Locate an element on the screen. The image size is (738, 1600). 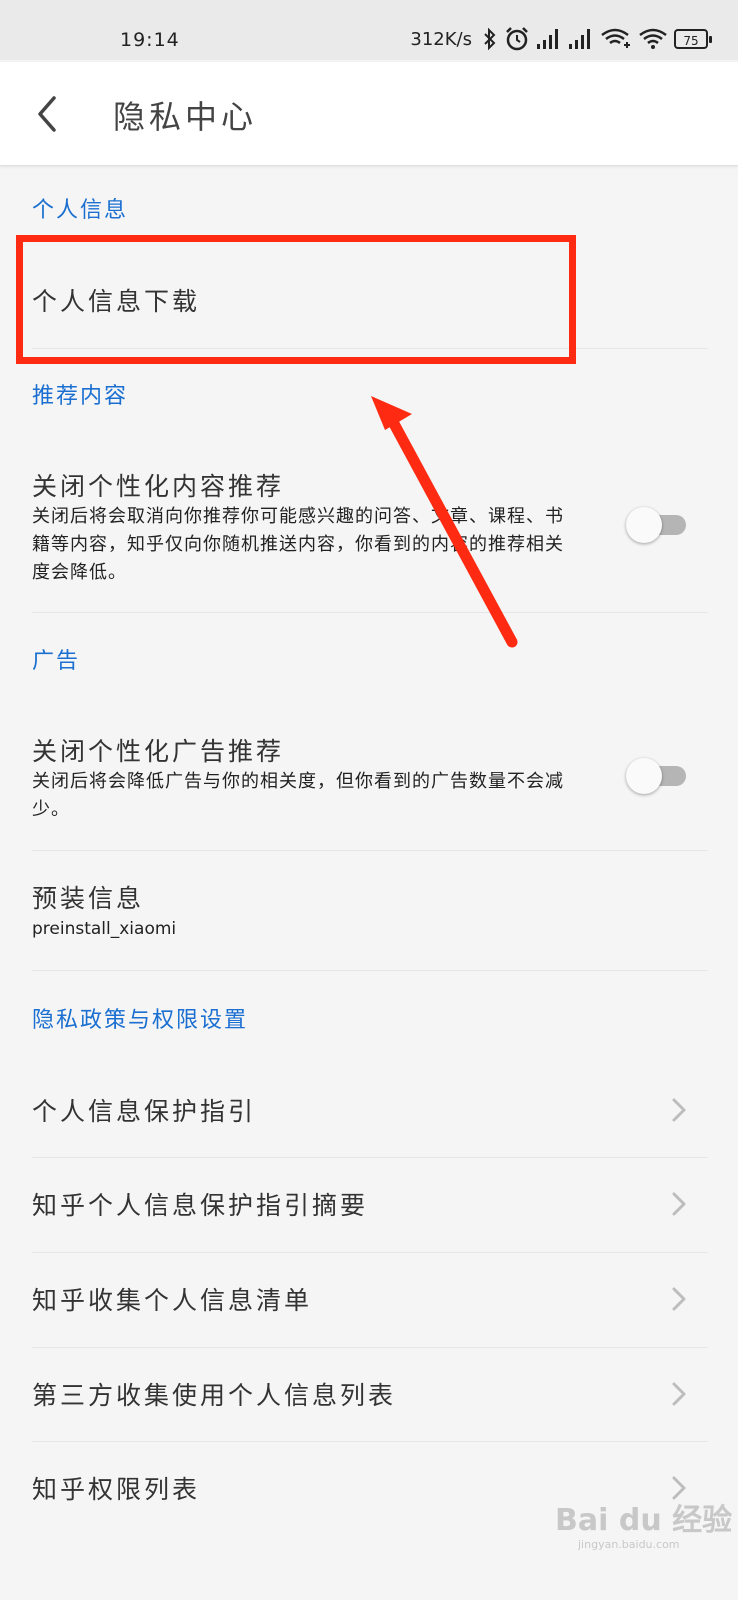
network-speed: 312K/s is located at coordinates (441, 39).